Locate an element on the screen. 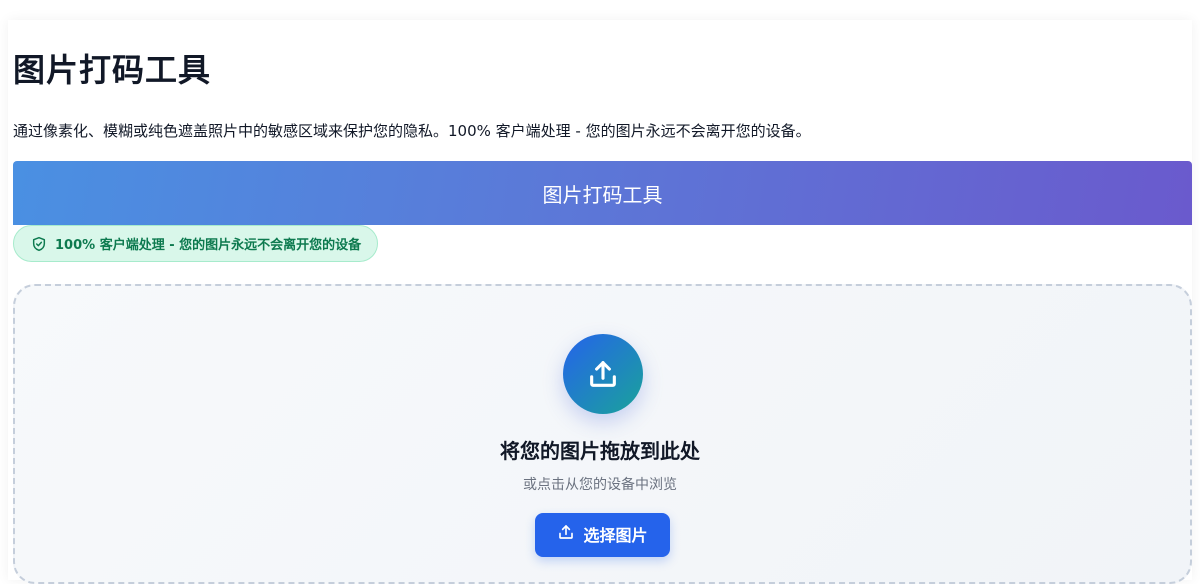 This screenshot has height=584, width=1200. privacy-badge: 100% 客户端处理 - 您的图片永远不会离开您的设备 is located at coordinates (196, 243).